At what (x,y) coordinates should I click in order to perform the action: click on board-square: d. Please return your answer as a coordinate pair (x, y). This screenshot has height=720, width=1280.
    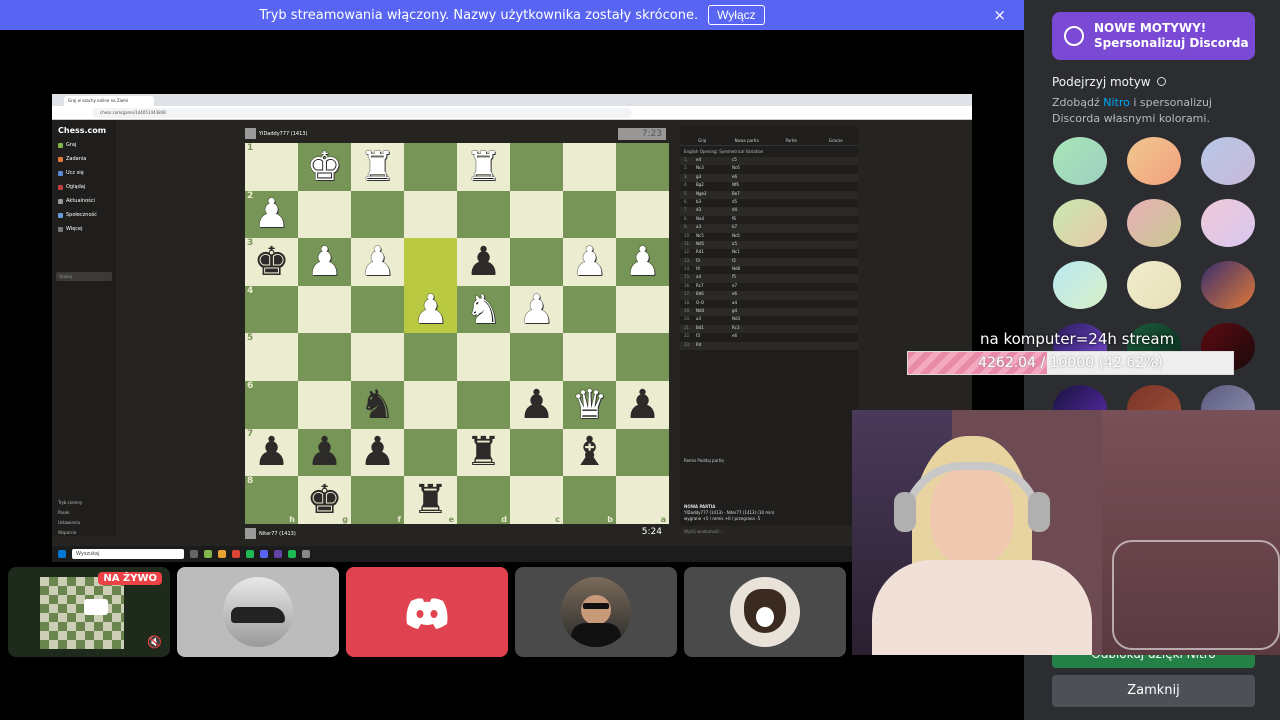
    Looking at the image, I should click on (483, 500).